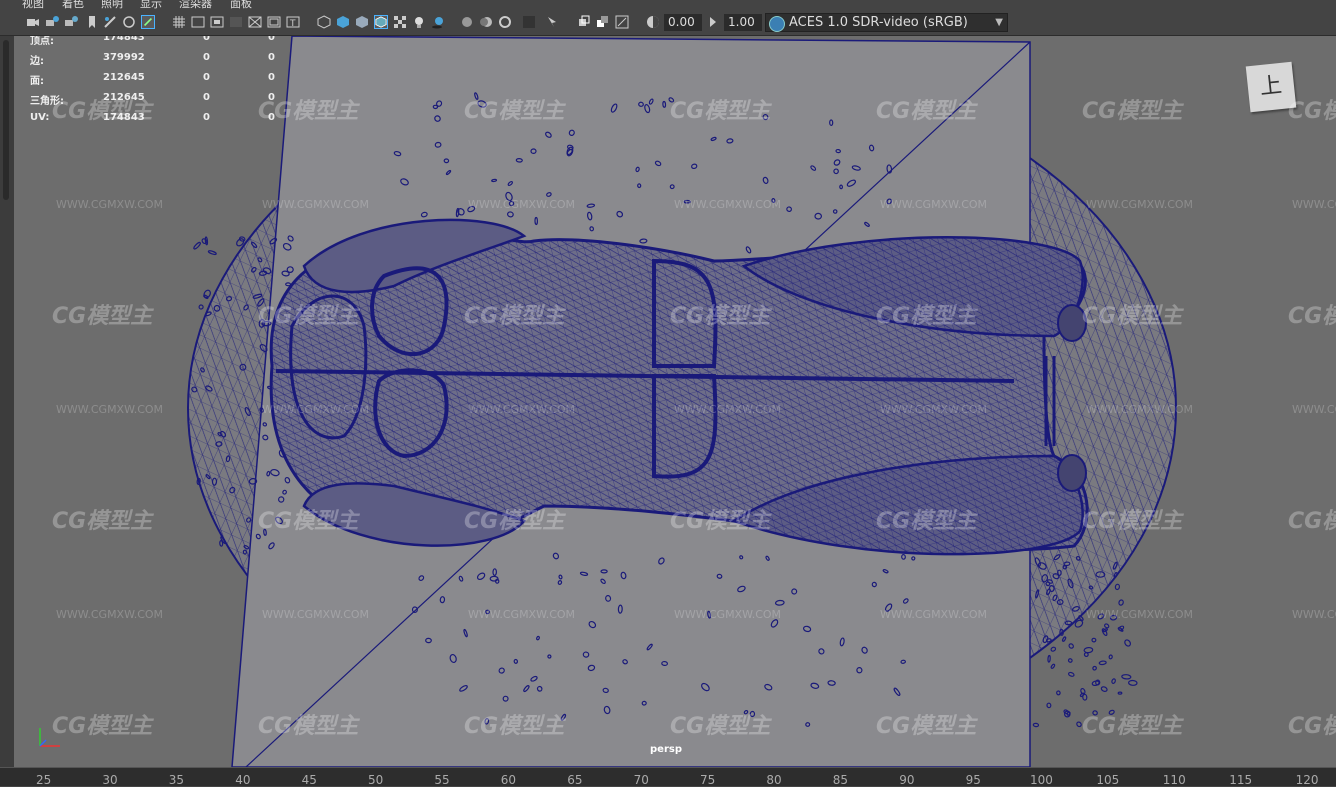 Image resolution: width=1336 pixels, height=787 pixels. What do you see at coordinates (622, 22) in the screenshot?
I see `xray-joints-icon` at bounding box center [622, 22].